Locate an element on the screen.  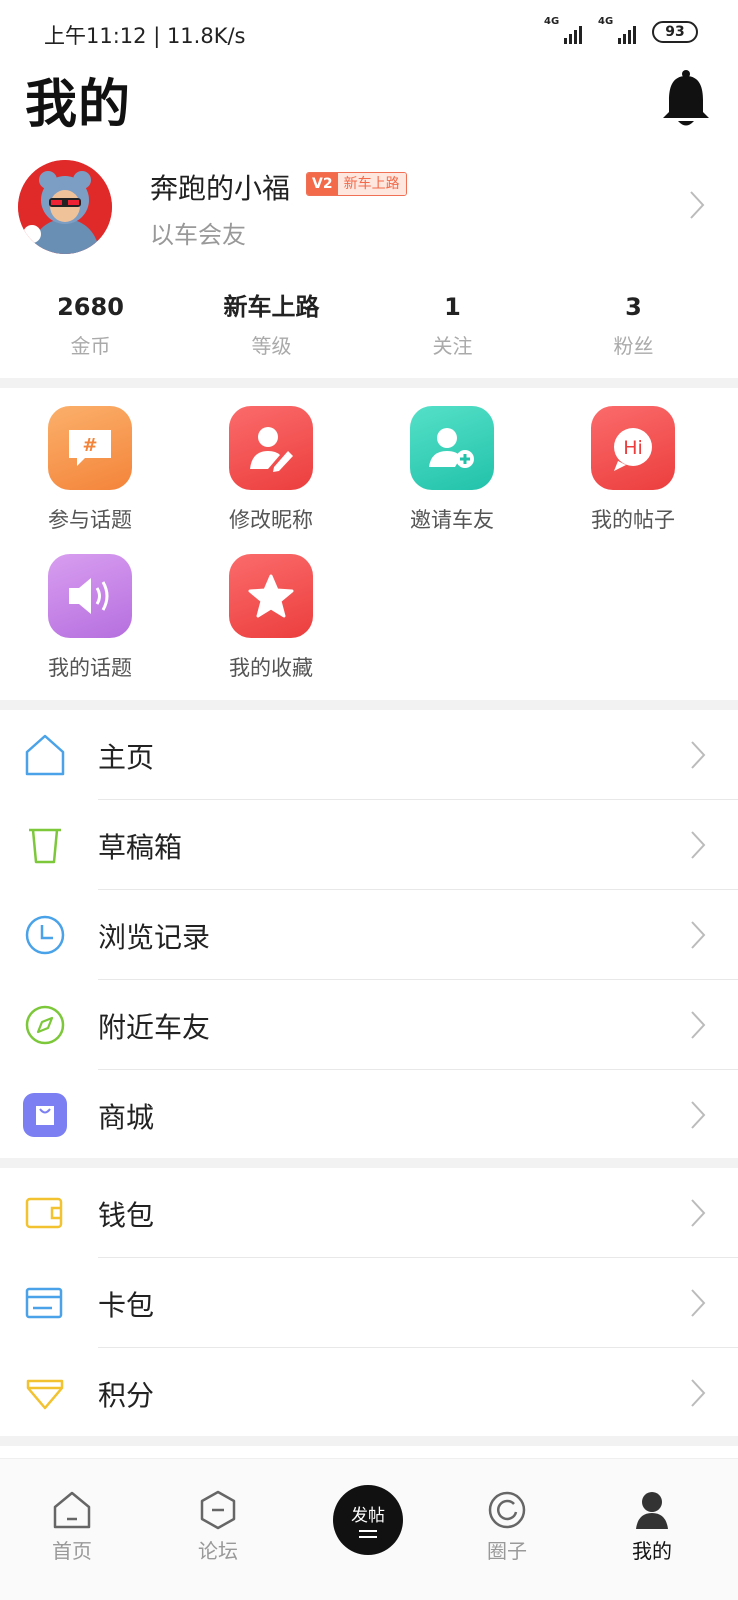
menu-item-home: 主页 is located at coordinates (369, 755).